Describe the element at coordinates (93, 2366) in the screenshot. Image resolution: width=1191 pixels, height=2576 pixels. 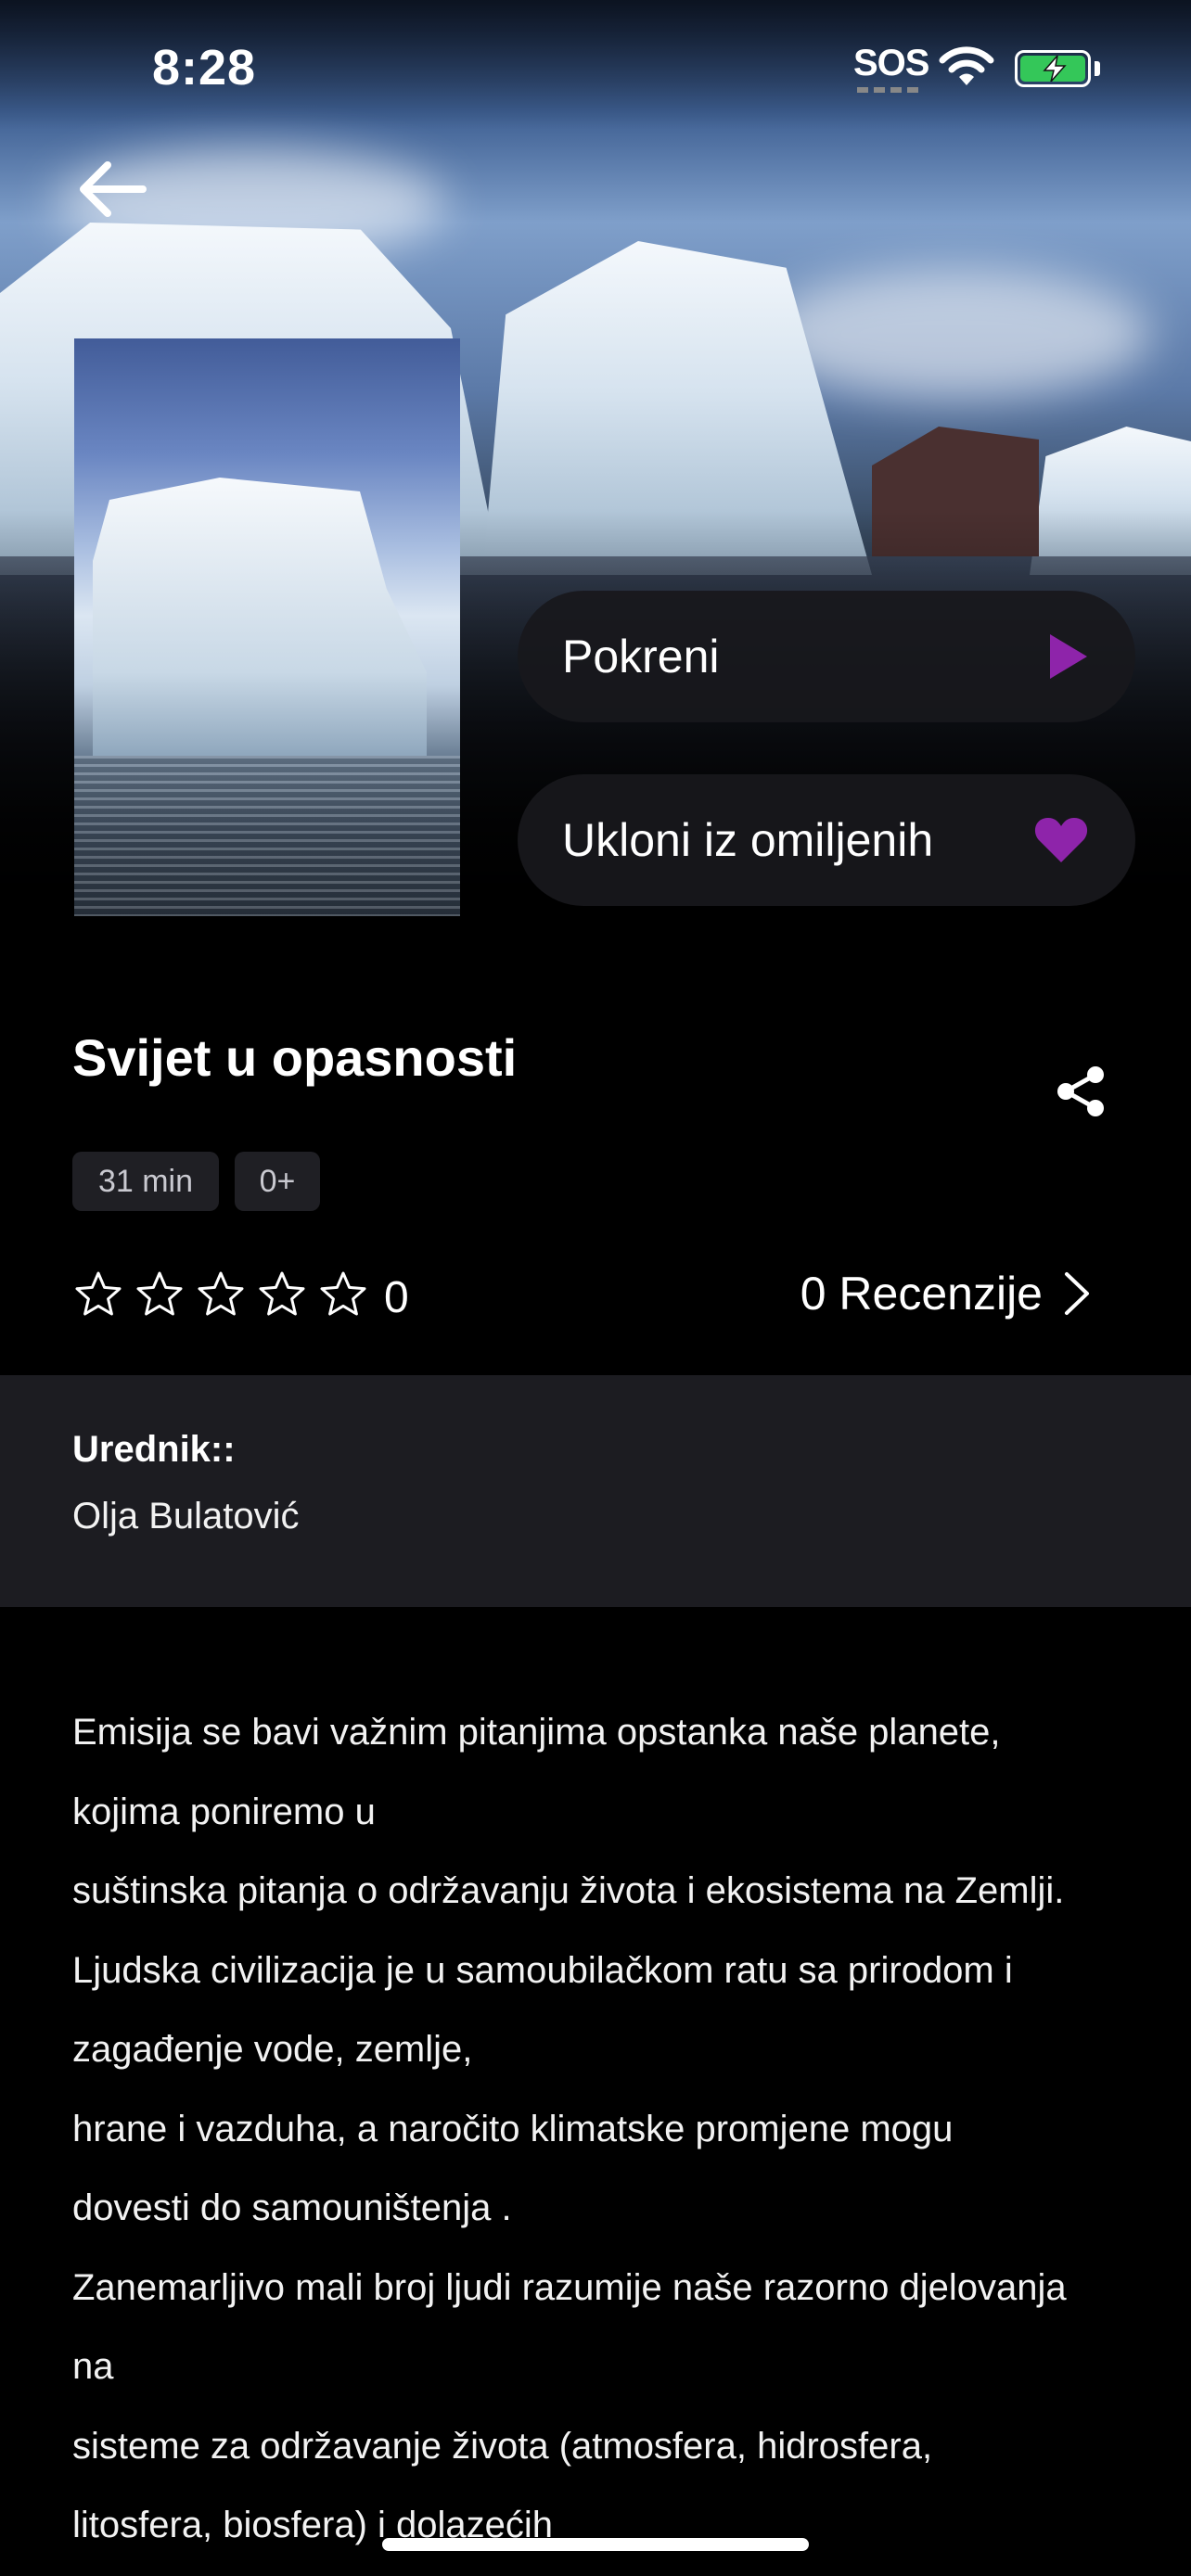
I see `description-line: na` at that location.